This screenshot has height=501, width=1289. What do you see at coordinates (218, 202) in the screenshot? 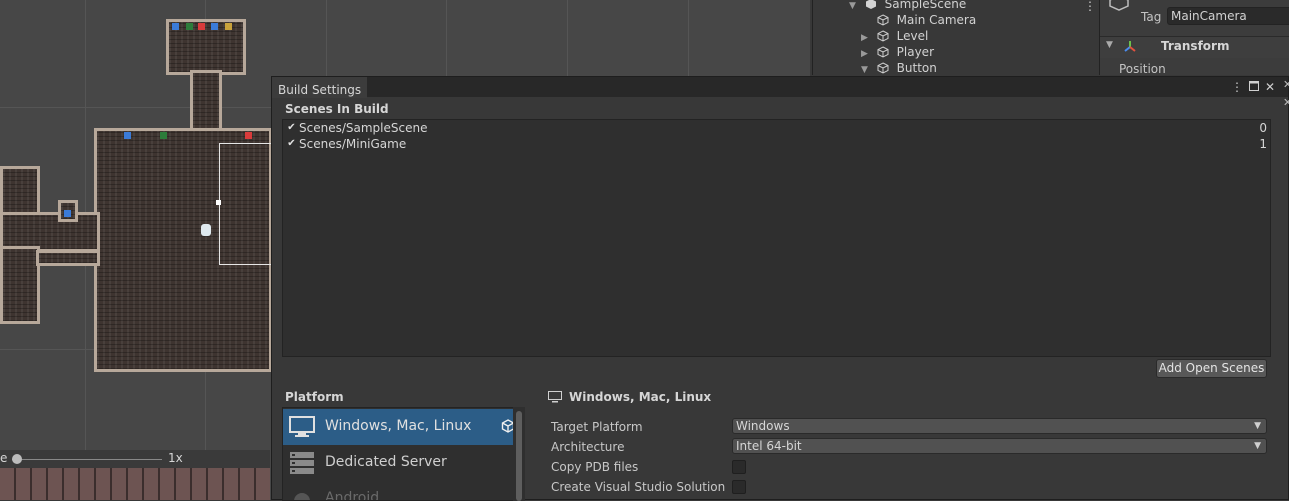
I see `selection-handle` at bounding box center [218, 202].